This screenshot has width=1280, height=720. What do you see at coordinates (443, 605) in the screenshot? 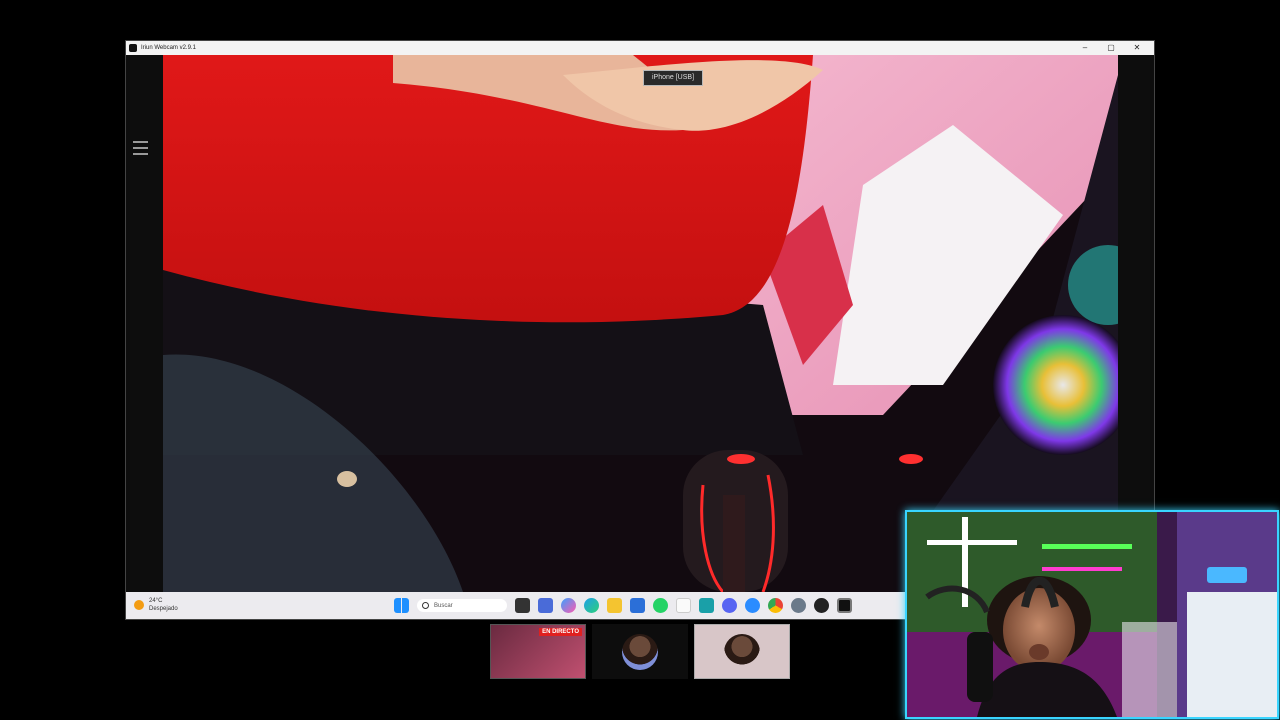
I see `search-placeholder: Buscar` at bounding box center [443, 605].